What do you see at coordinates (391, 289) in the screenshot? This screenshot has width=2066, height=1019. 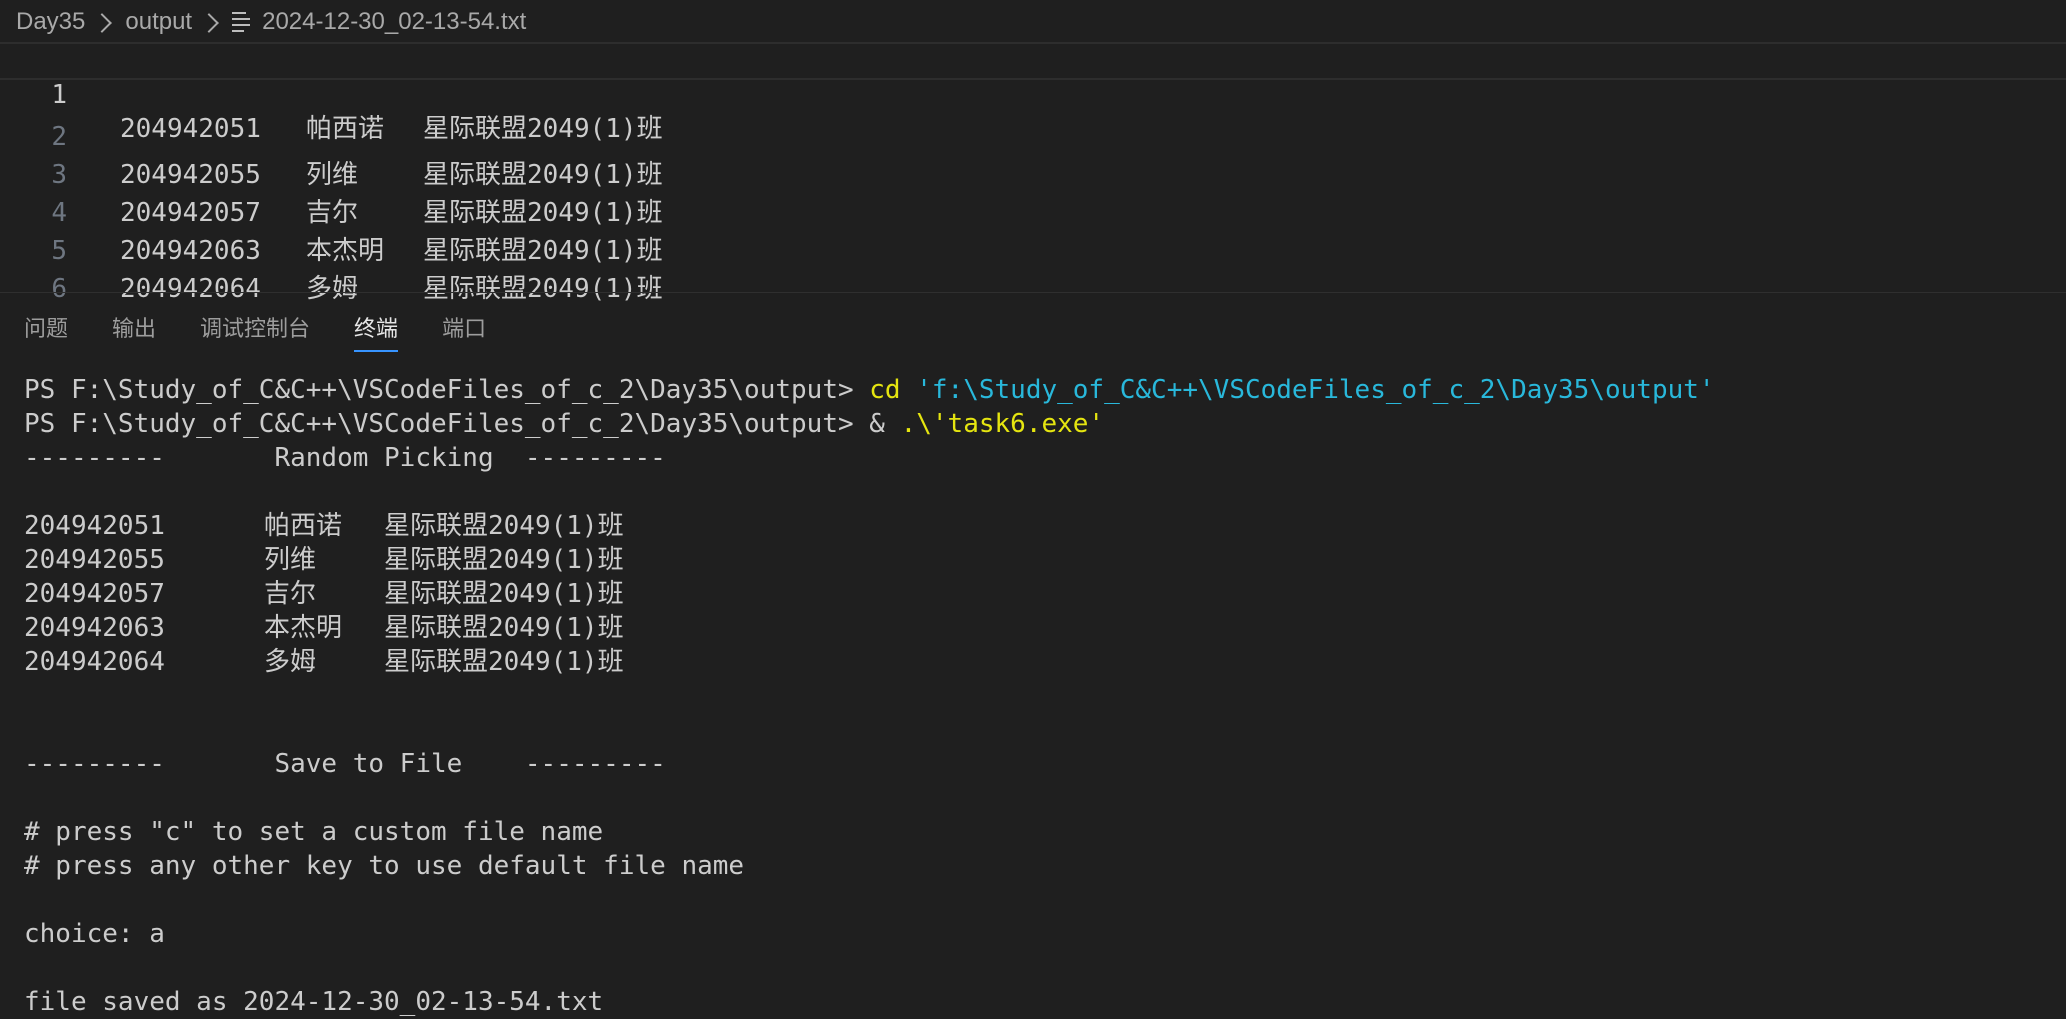 I see `line-content: 204942064 多姆 星际联盟2049(1)班` at bounding box center [391, 289].